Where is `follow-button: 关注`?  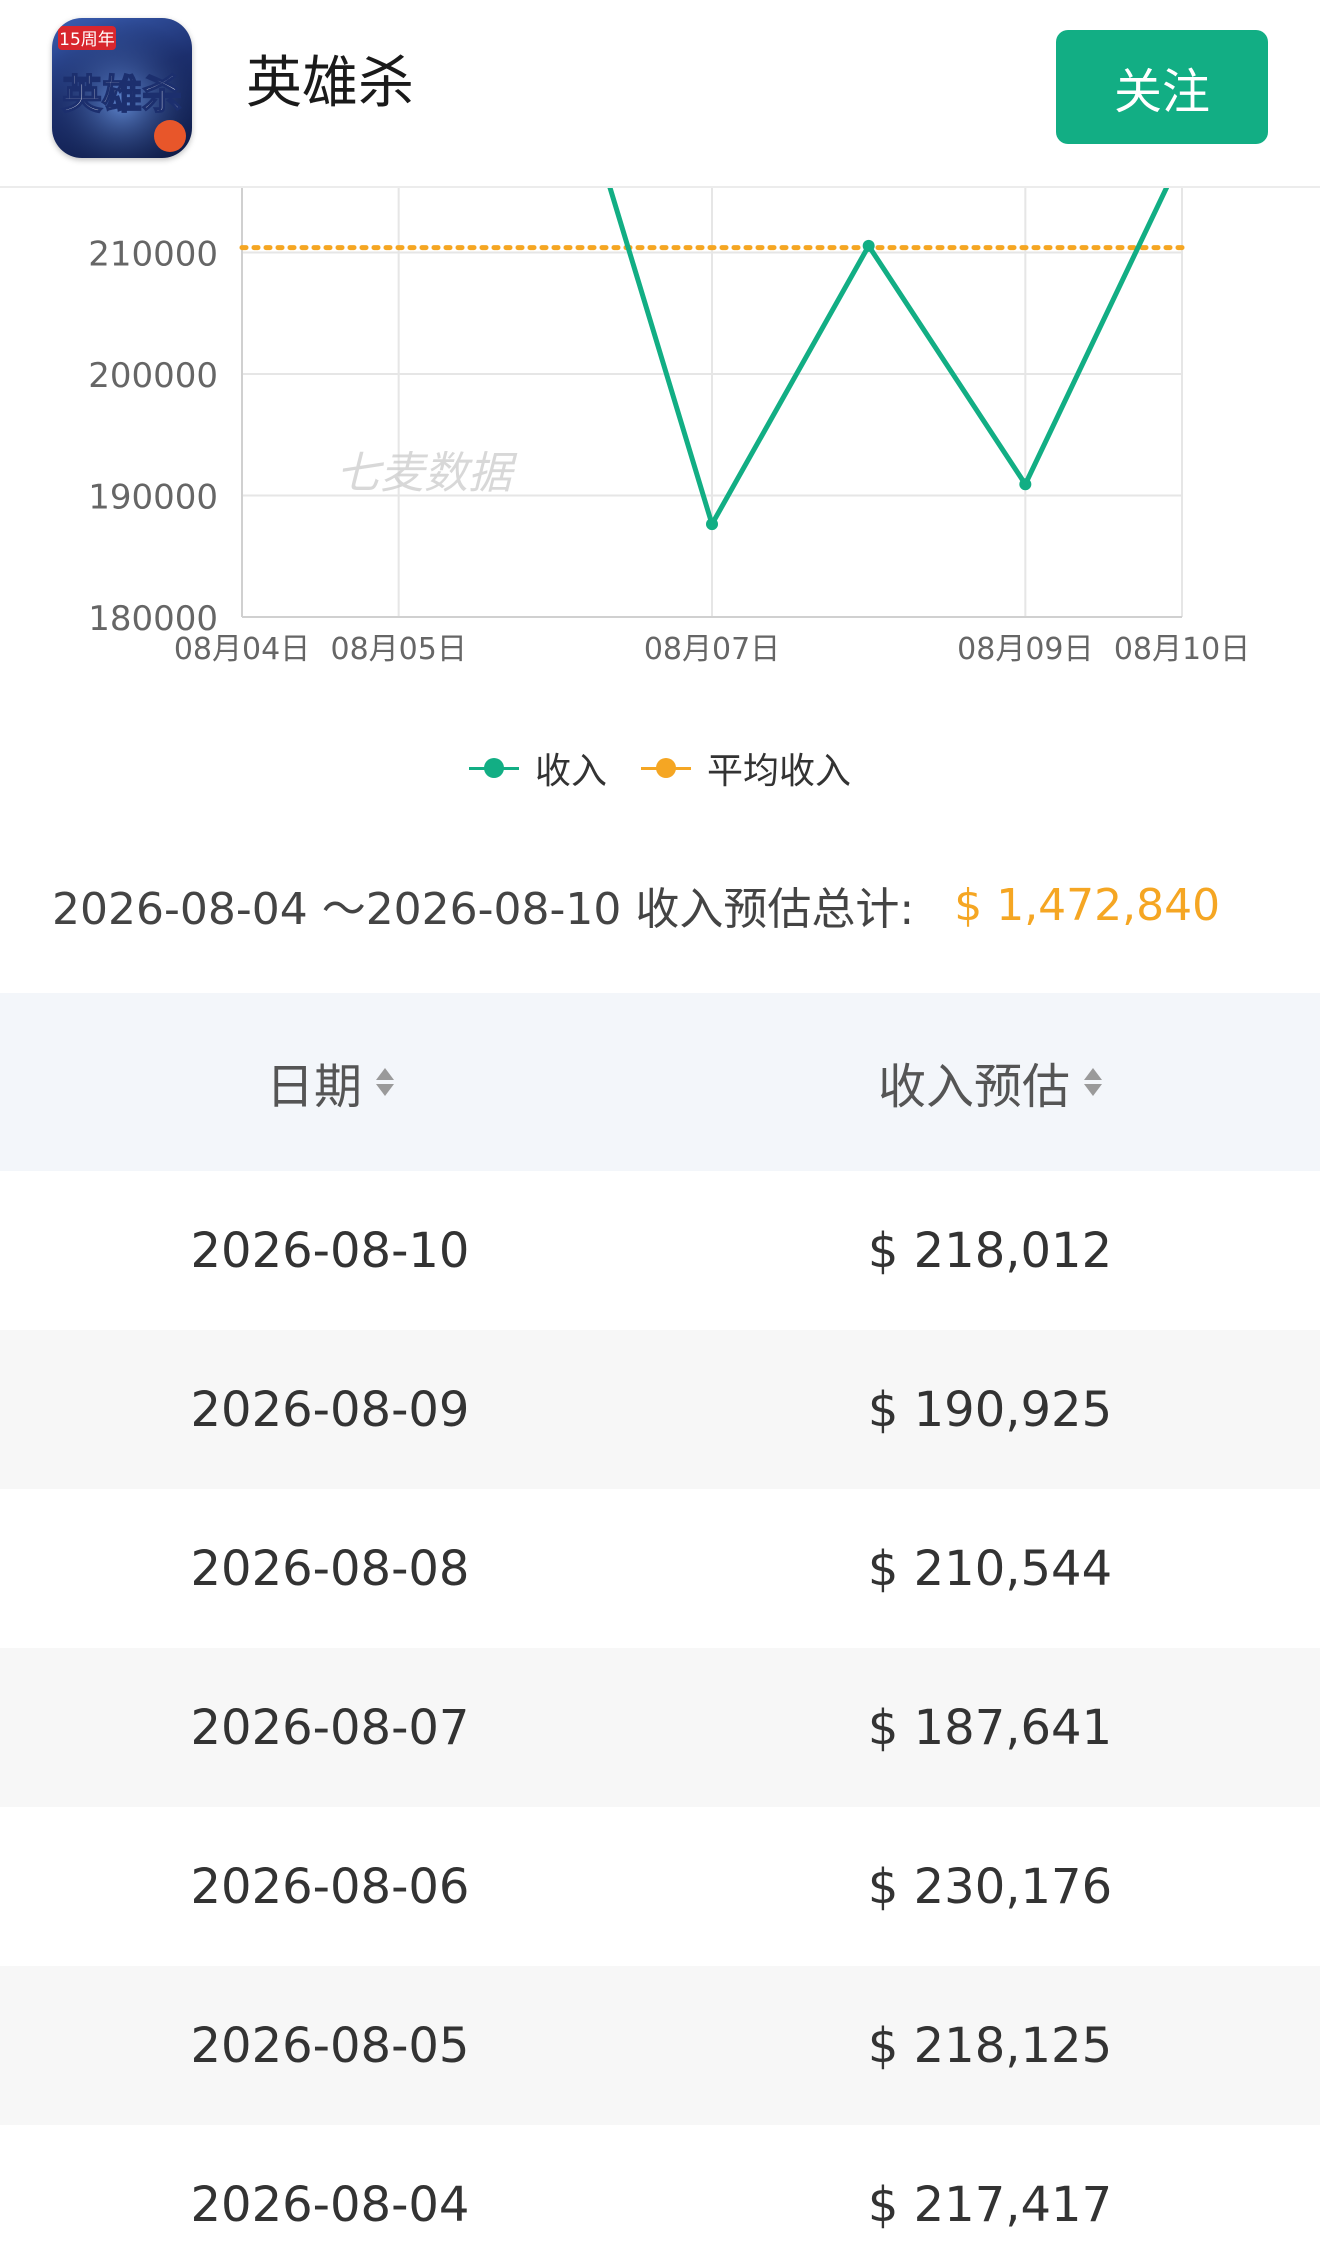
follow-button: 关注 is located at coordinates (1162, 87).